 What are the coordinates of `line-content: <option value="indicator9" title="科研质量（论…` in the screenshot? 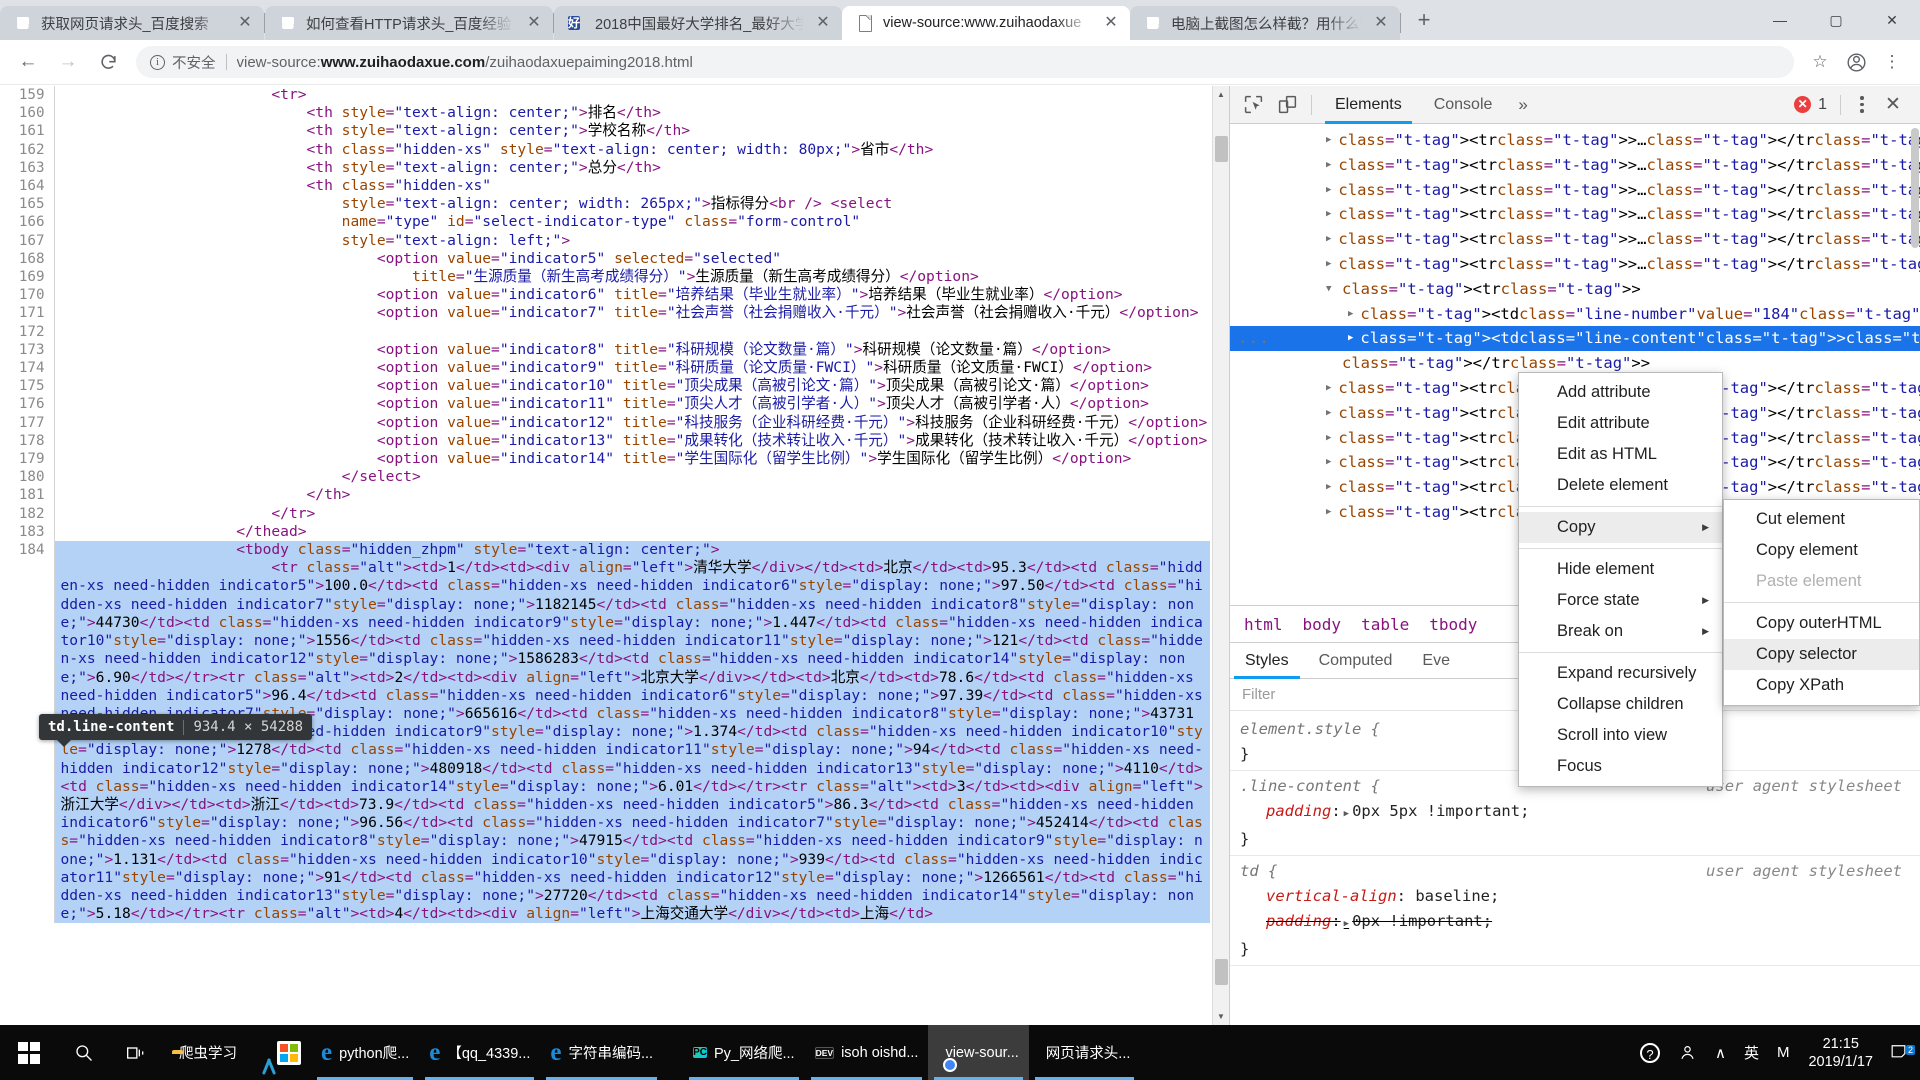 It's located at (632, 368).